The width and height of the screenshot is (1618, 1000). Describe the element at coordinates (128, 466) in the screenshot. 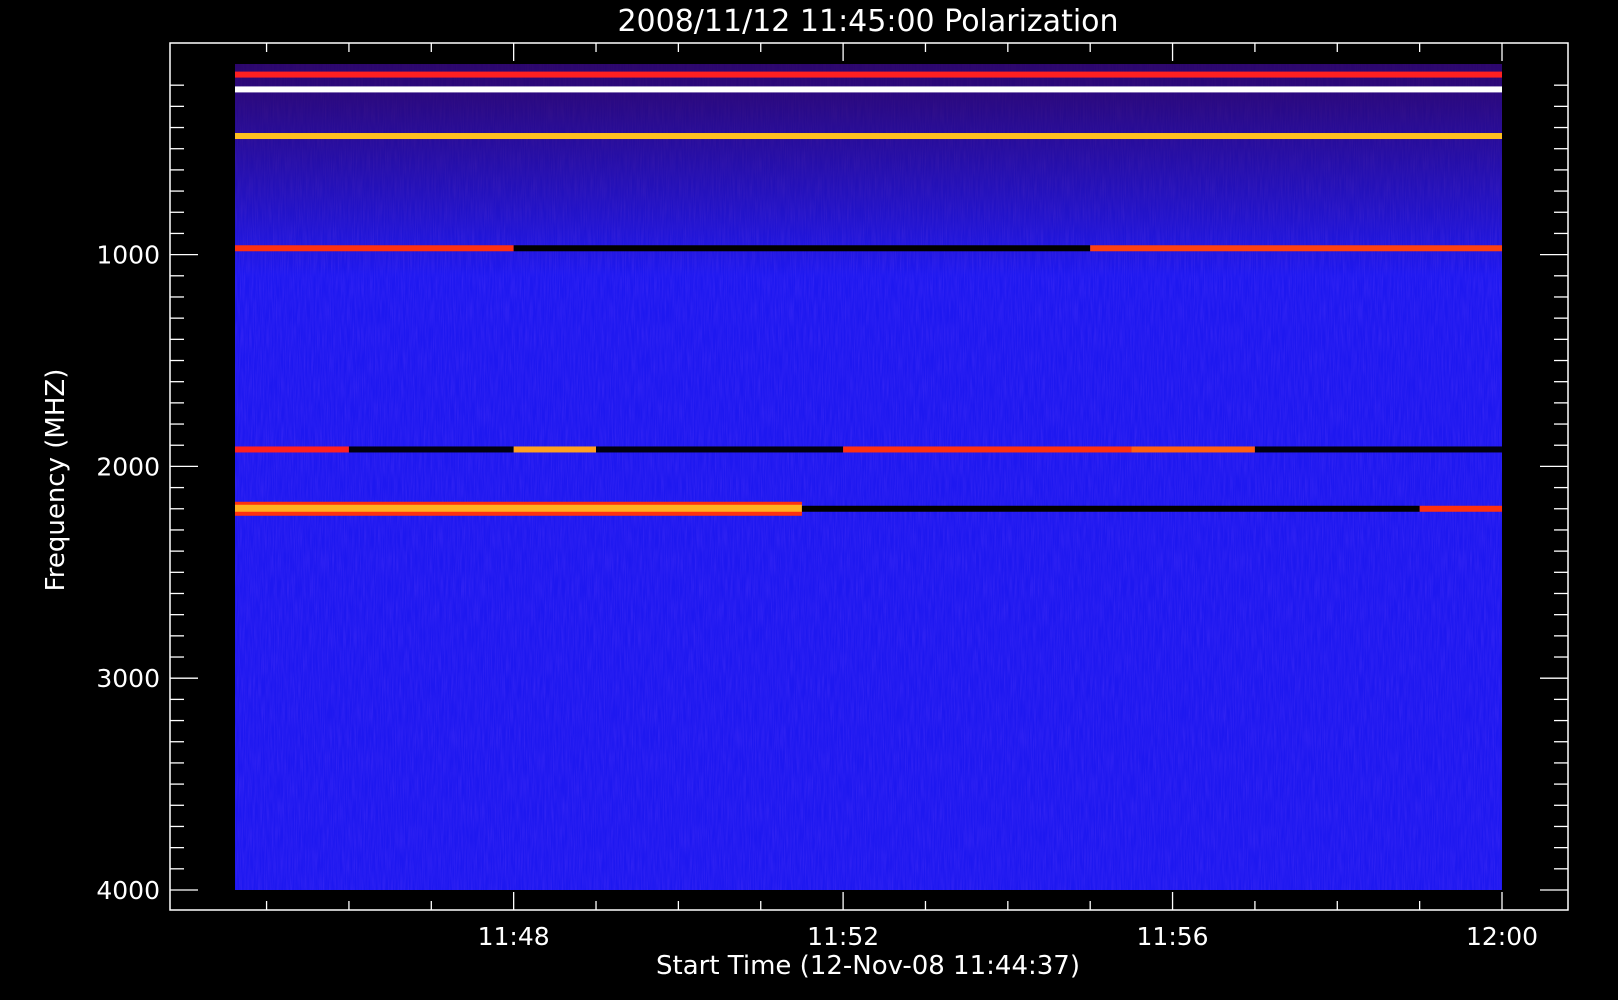

I see `y-tick-label: 2000` at that location.